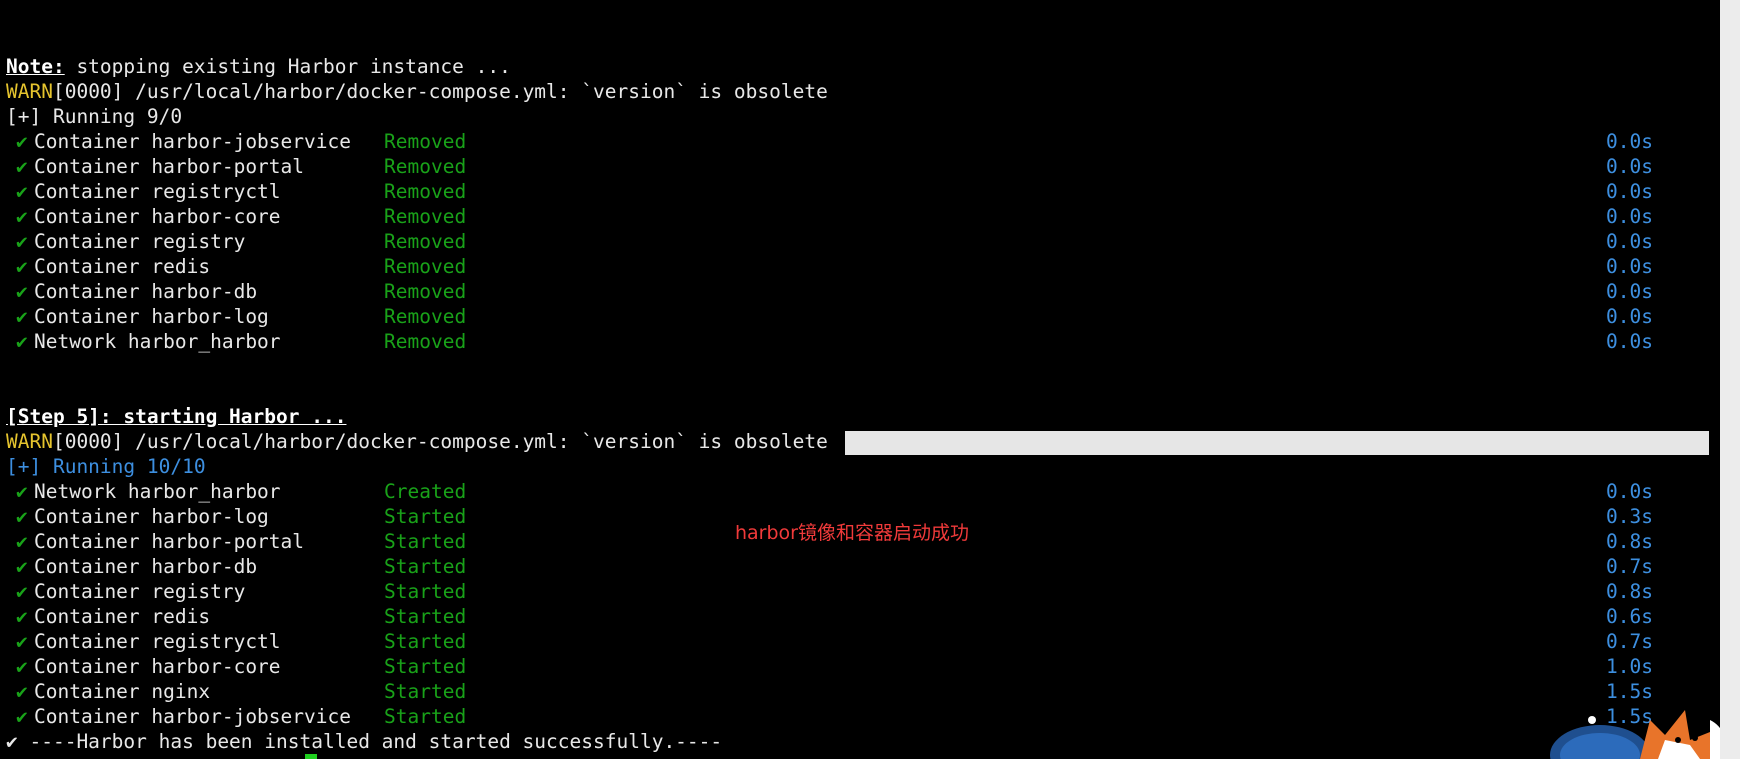 This screenshot has width=1740, height=759. What do you see at coordinates (851, 241) in the screenshot?
I see `container-status-row: ✔ Container registry Removed 0.0s` at bounding box center [851, 241].